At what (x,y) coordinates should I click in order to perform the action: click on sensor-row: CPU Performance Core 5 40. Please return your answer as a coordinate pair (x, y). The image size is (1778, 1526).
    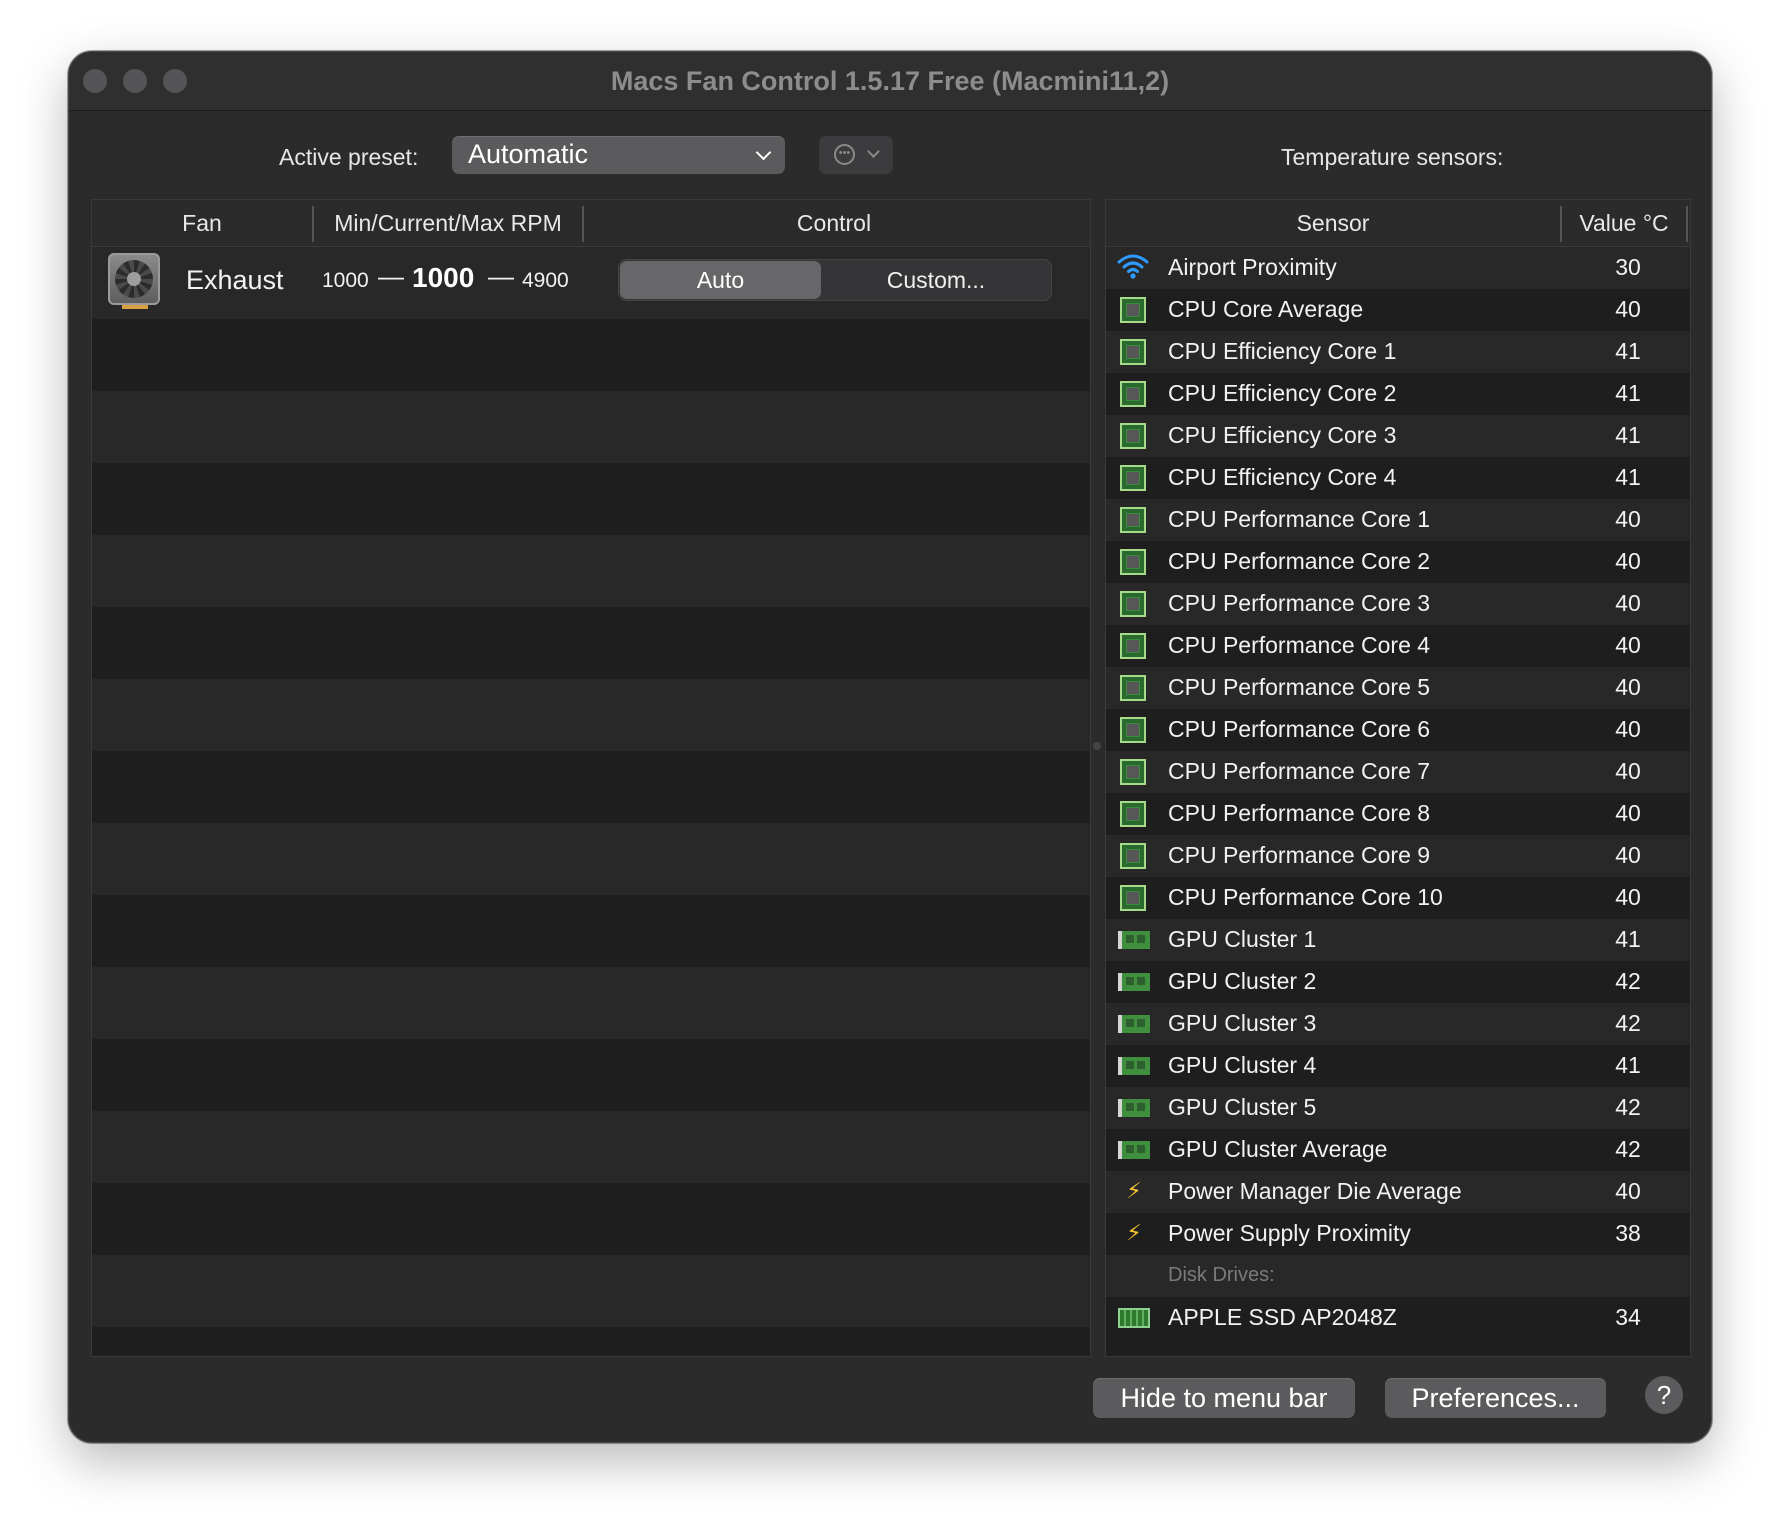
    Looking at the image, I should click on (1398, 688).